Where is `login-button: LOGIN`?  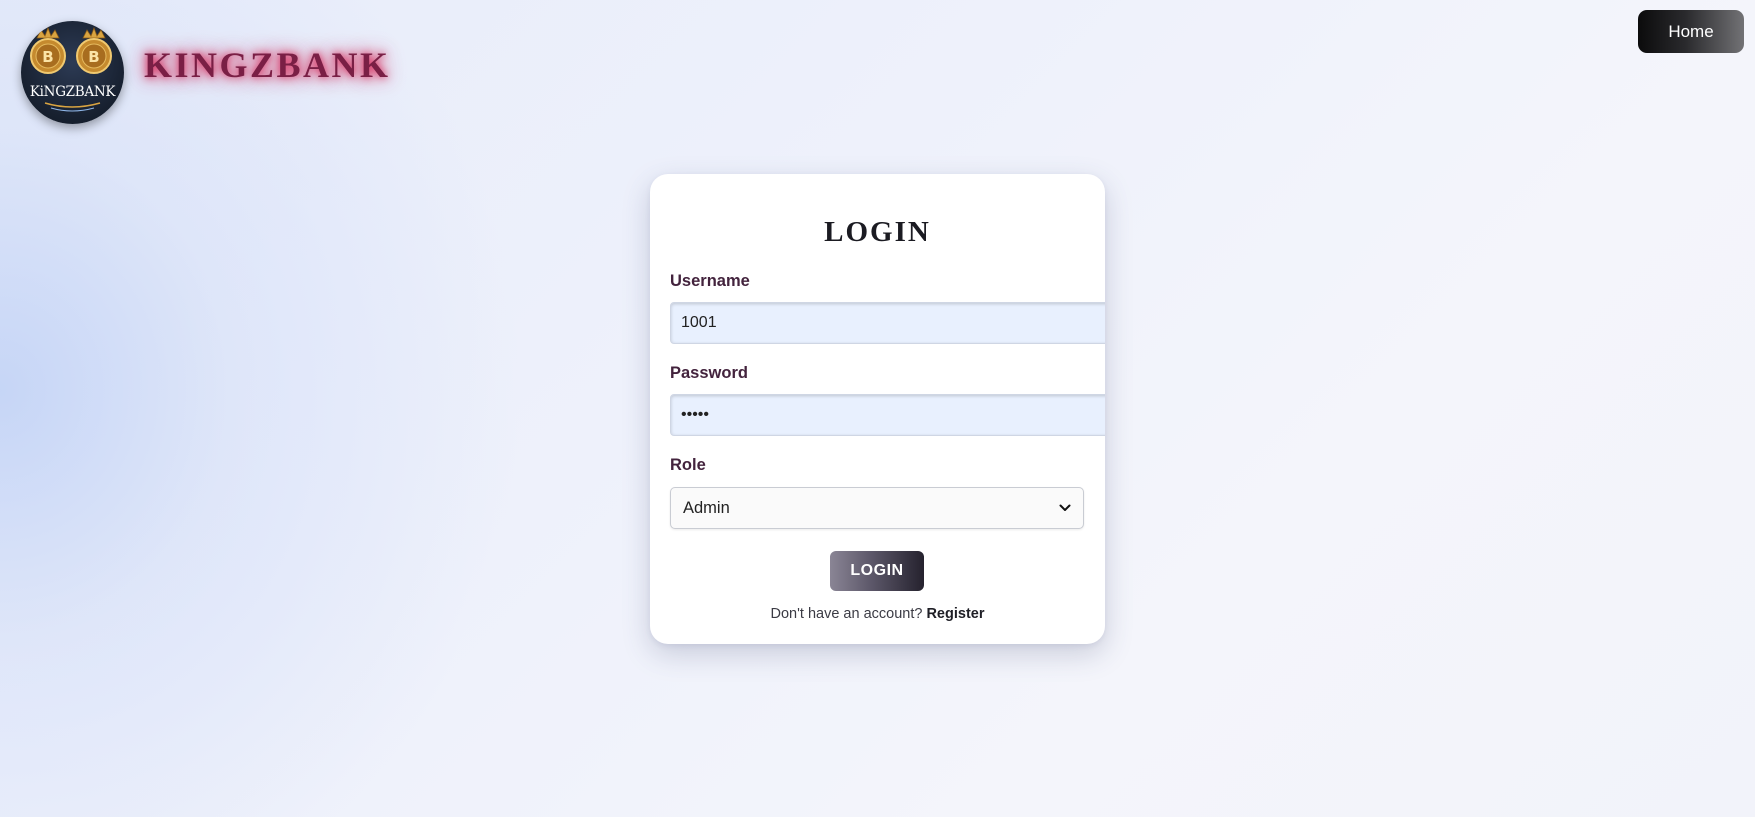 login-button: LOGIN is located at coordinates (877, 571).